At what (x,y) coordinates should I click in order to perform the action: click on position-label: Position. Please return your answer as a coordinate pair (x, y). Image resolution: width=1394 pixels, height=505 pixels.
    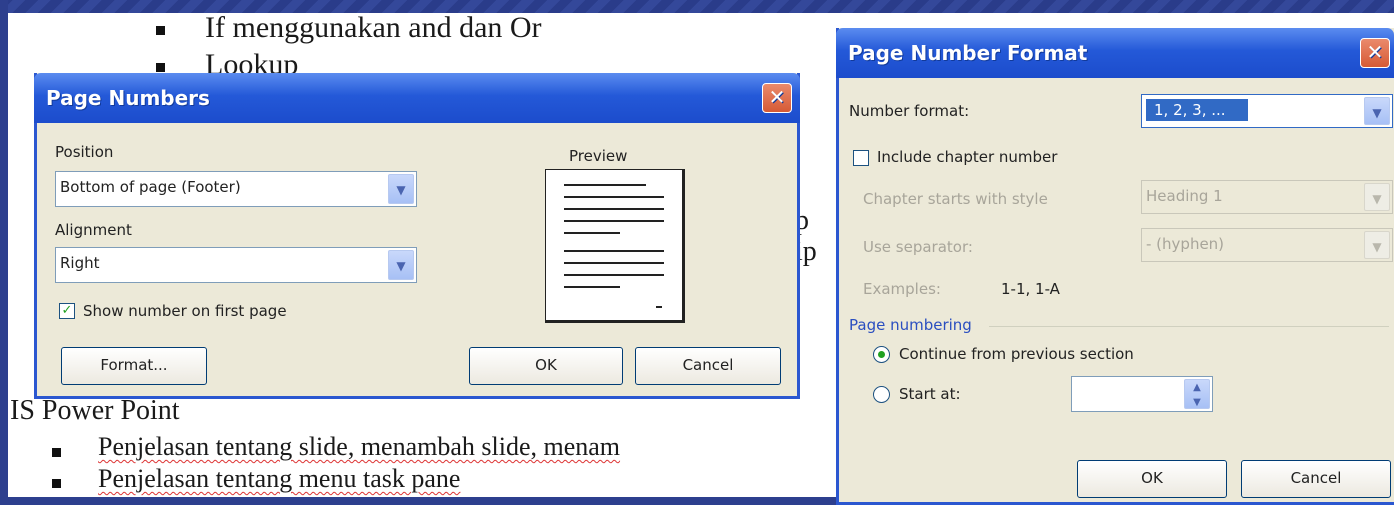
    Looking at the image, I should click on (84, 152).